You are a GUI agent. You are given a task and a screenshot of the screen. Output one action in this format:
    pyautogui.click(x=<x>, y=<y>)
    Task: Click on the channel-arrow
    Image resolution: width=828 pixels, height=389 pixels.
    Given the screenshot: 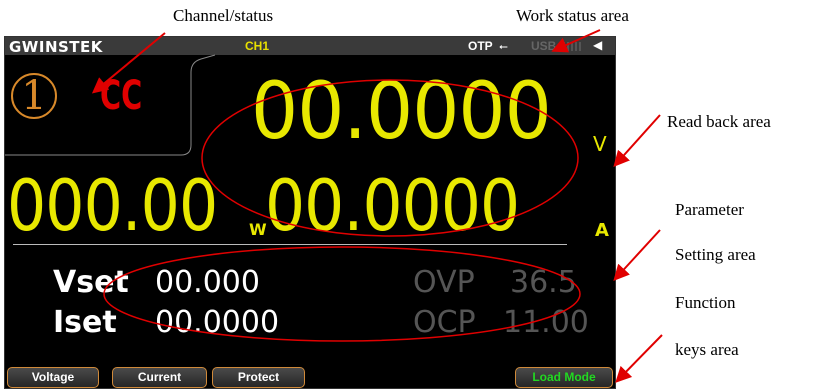 What is the action you would take?
    pyautogui.click(x=128, y=63)
    